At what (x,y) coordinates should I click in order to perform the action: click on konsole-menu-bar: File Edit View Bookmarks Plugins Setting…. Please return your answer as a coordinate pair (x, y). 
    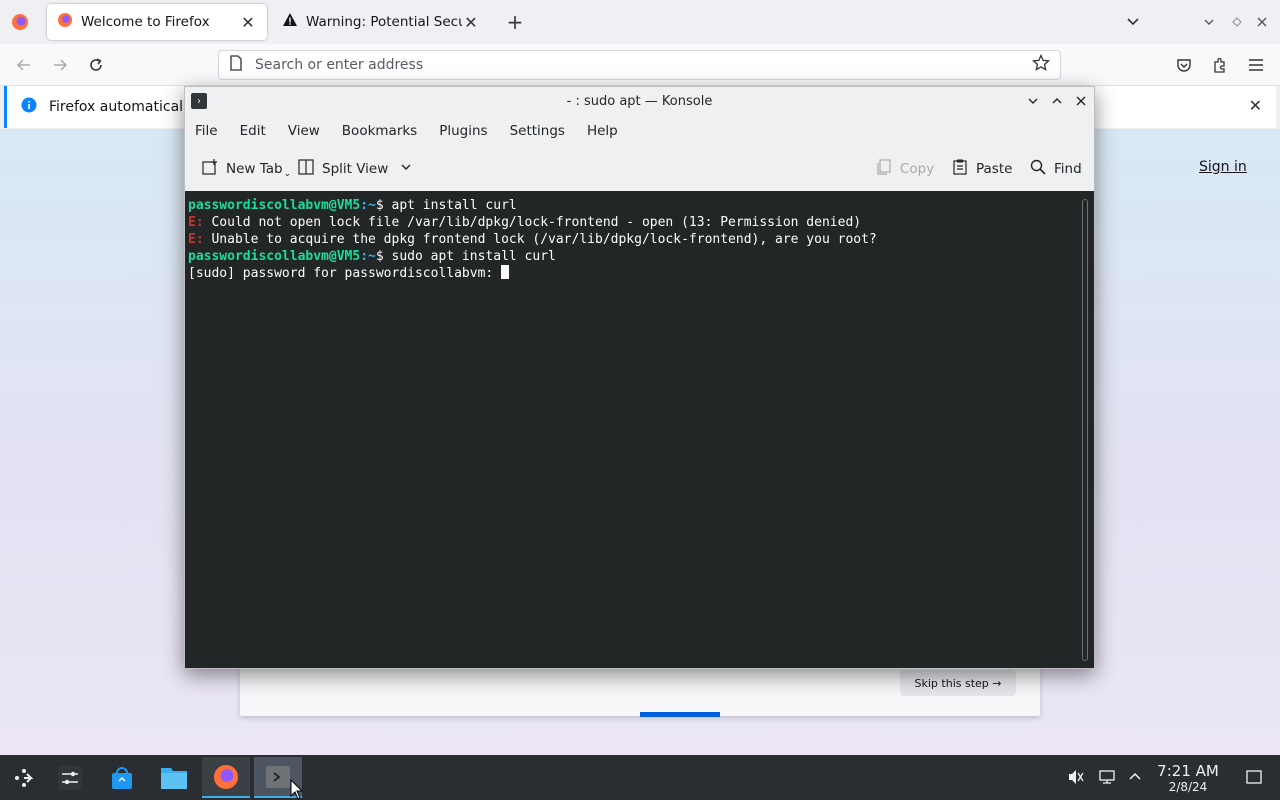
    Looking at the image, I should click on (412, 131).